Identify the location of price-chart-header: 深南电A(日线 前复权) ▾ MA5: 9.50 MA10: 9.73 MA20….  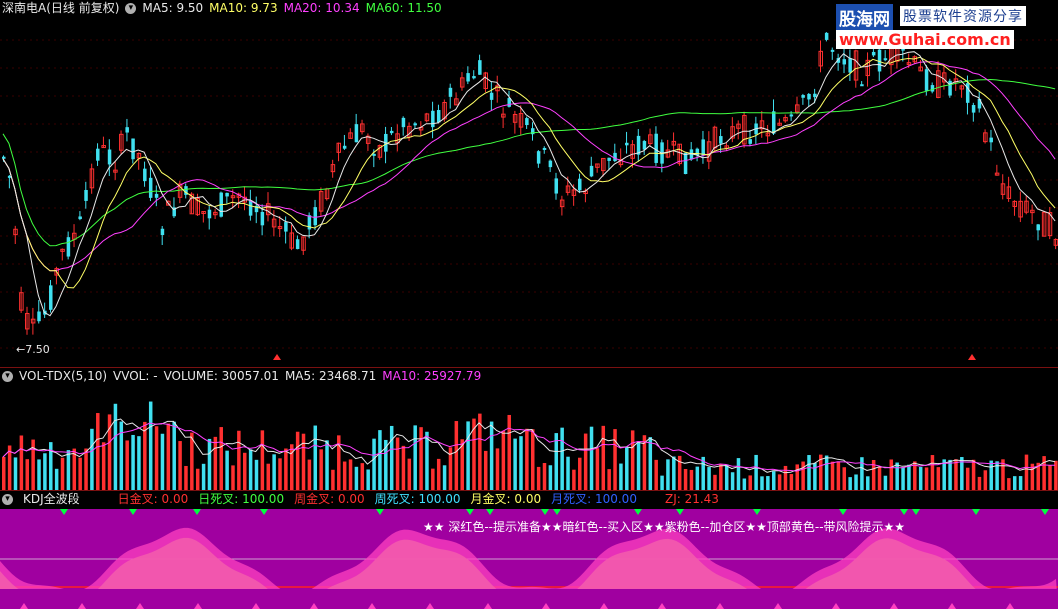
(221, 8).